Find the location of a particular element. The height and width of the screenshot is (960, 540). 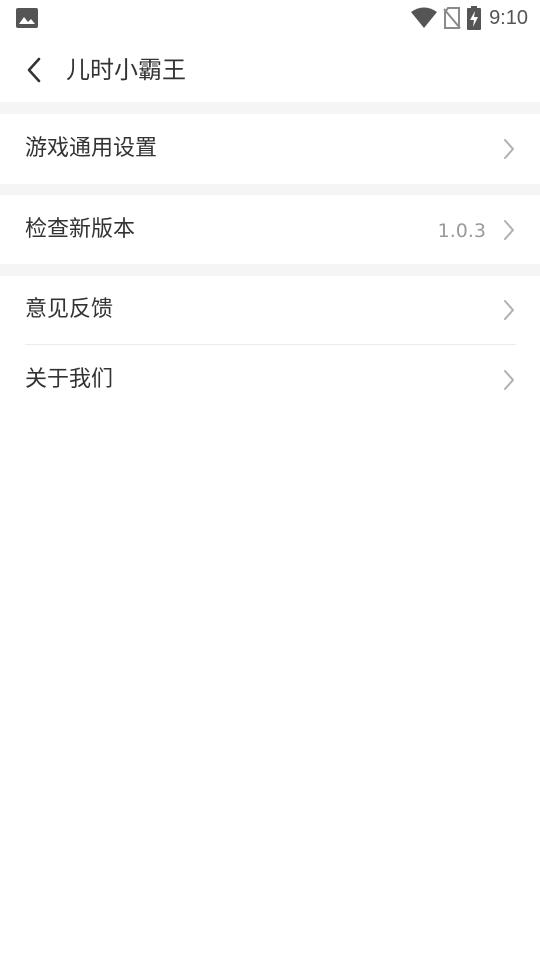

wifi-icon is located at coordinates (424, 17).